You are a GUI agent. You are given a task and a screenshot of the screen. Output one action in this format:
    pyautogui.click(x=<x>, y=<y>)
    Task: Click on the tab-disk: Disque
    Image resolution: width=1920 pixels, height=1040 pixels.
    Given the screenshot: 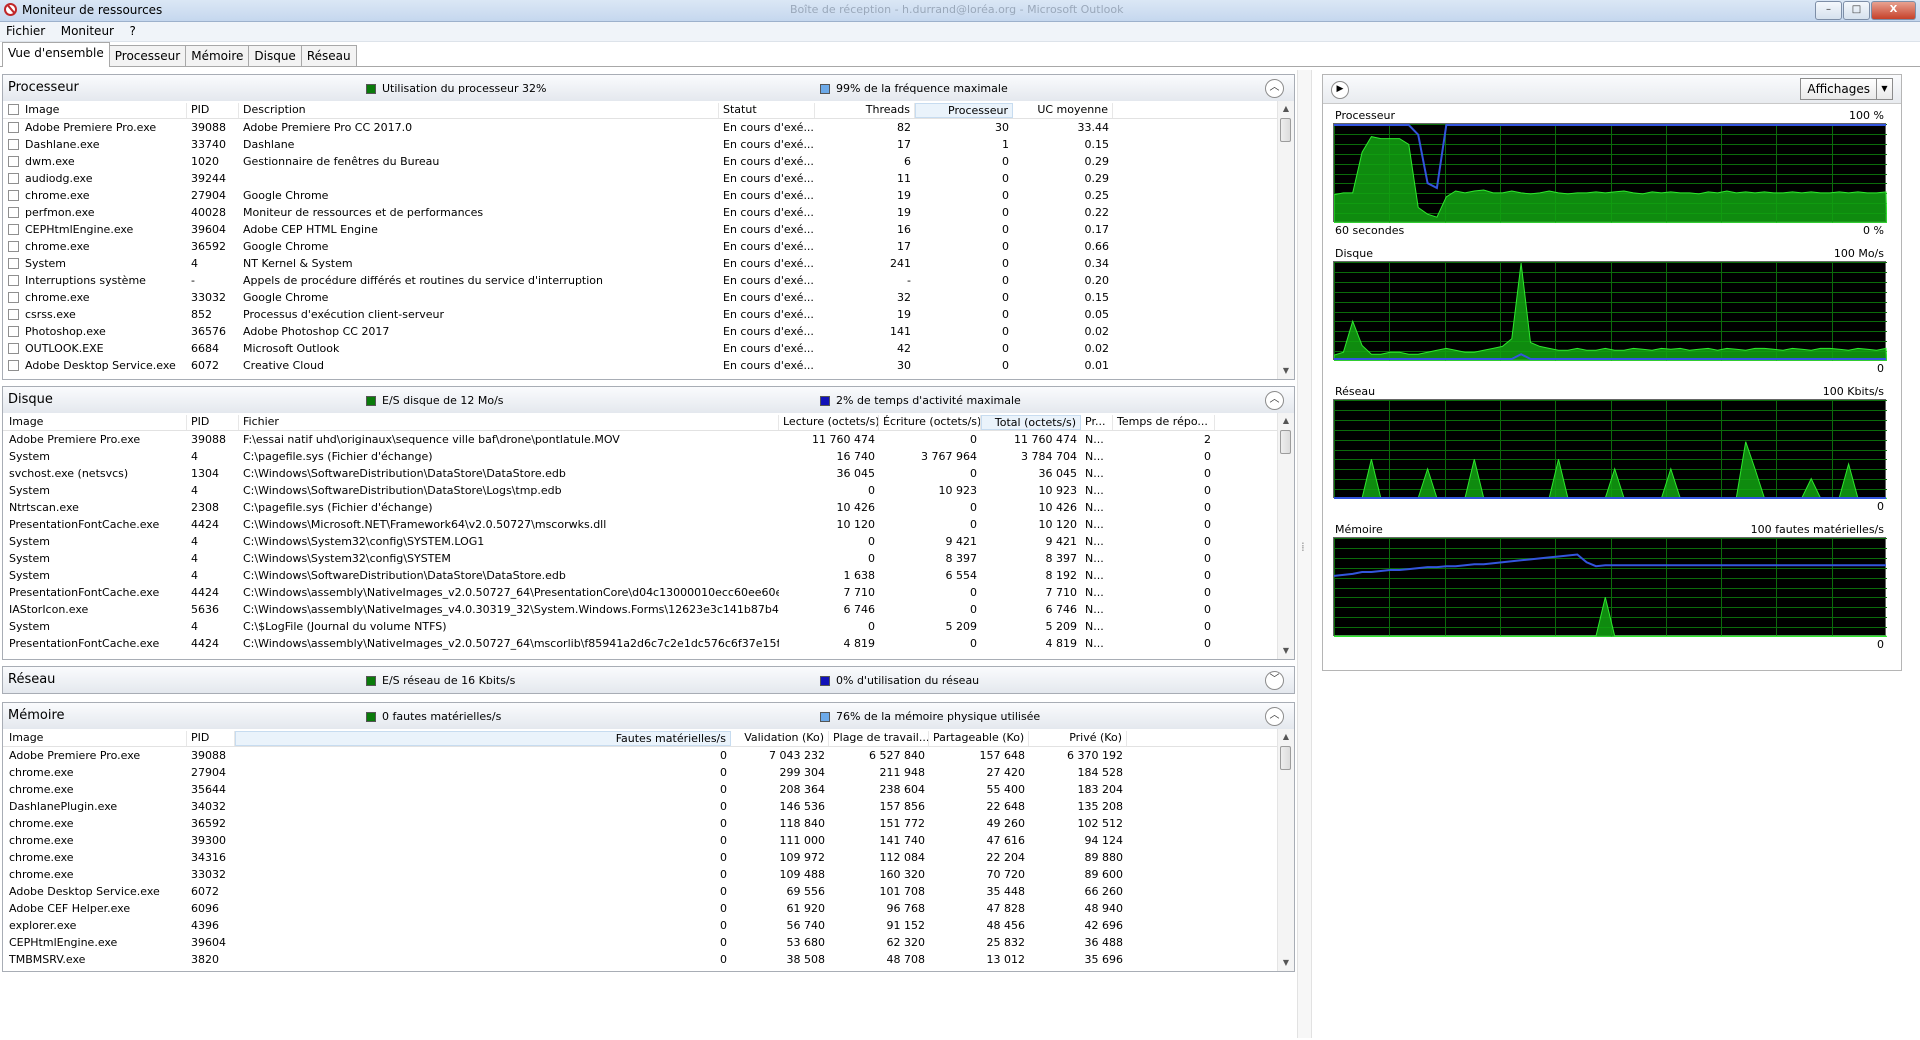 What is the action you would take?
    pyautogui.click(x=275, y=56)
    